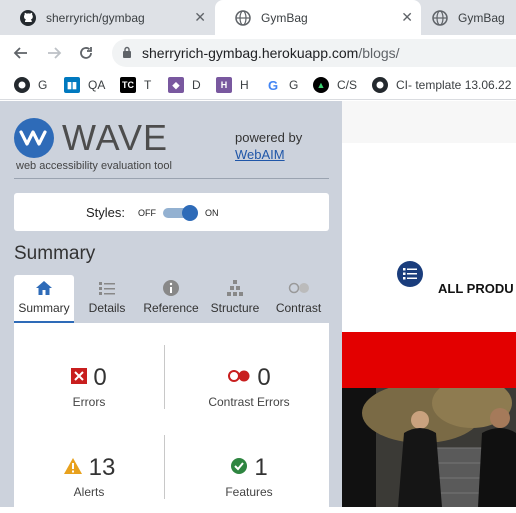  Describe the element at coordinates (335, 85) in the screenshot. I see `bookmark-item: ▲ C/S` at that location.